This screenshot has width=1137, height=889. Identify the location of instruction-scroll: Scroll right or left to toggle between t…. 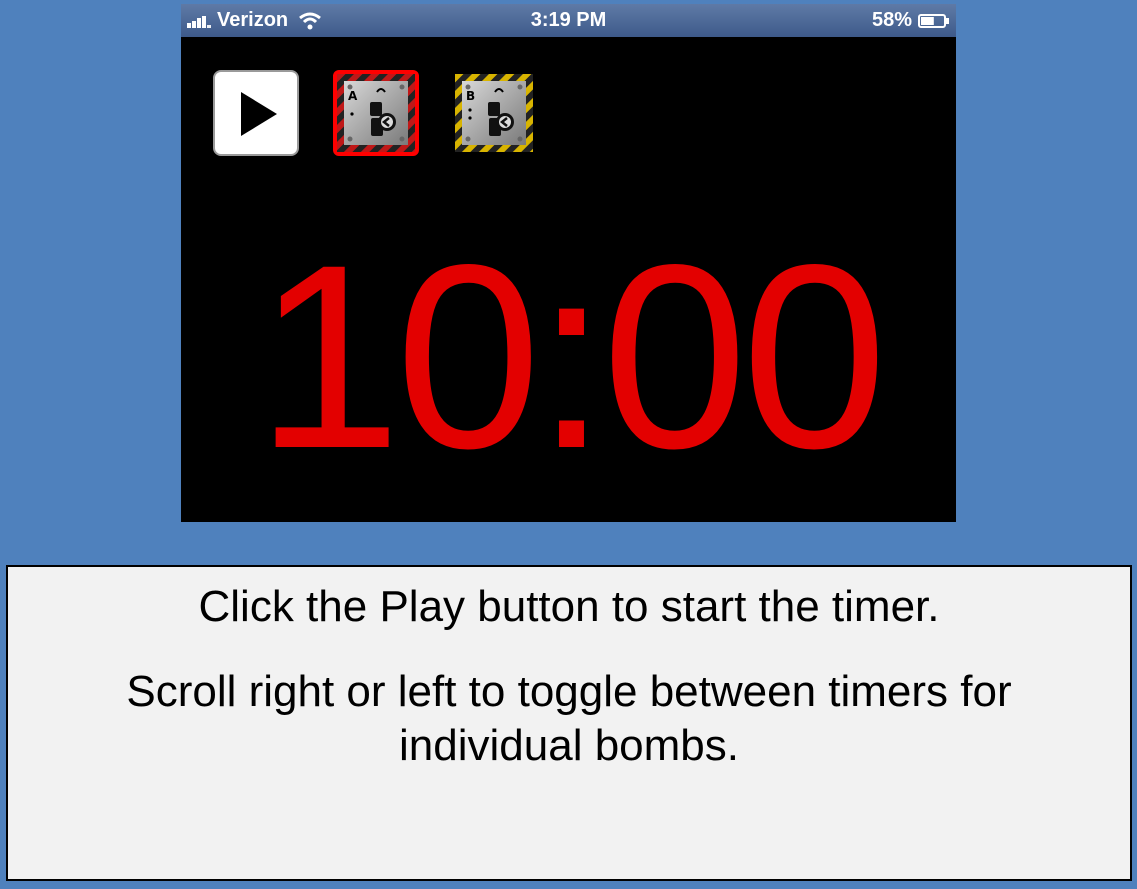
(569, 718).